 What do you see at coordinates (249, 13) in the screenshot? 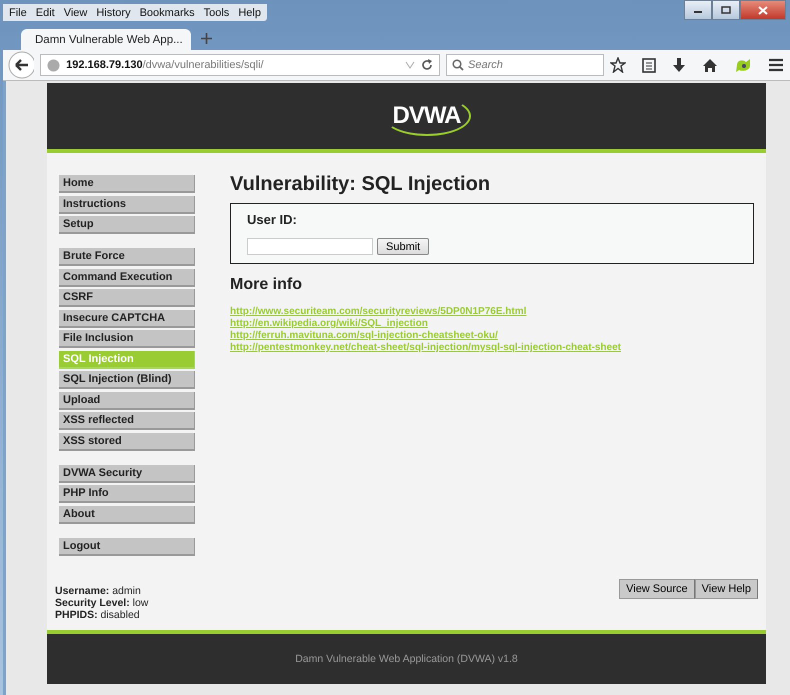
I see `menu-item: Help` at bounding box center [249, 13].